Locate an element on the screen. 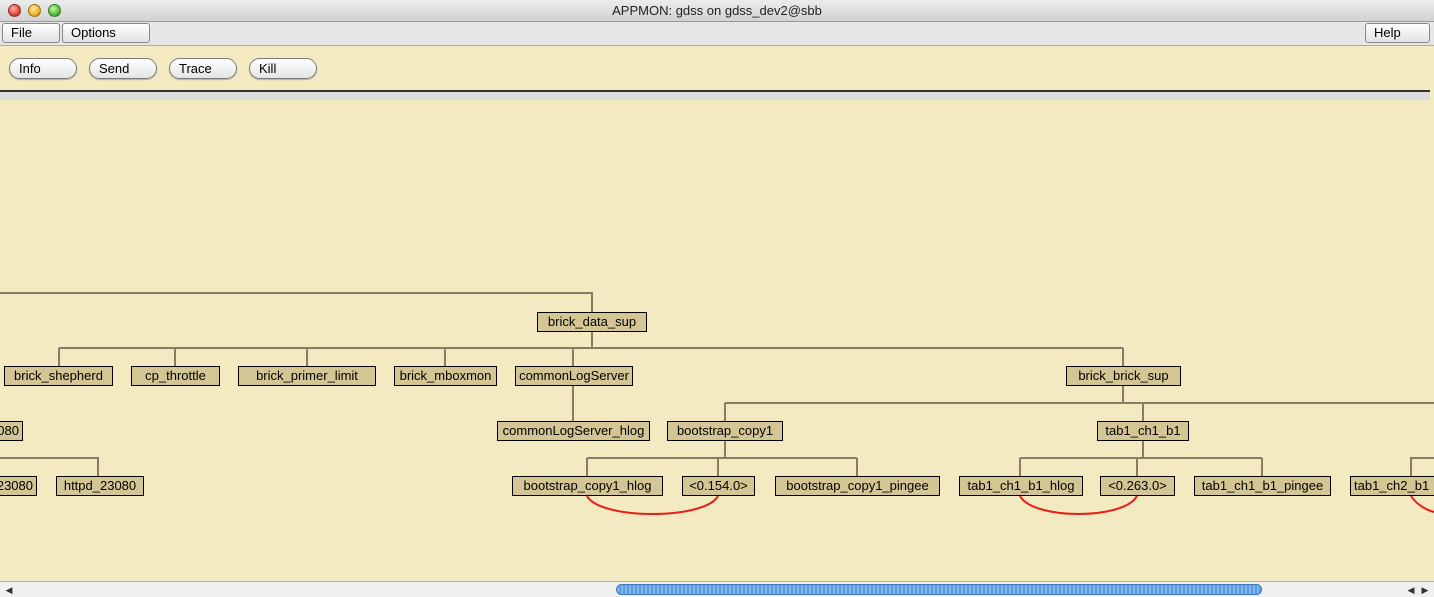  window-title-bar: APPMON: gdss on gdss_dev2@sbb is located at coordinates (717, 11).